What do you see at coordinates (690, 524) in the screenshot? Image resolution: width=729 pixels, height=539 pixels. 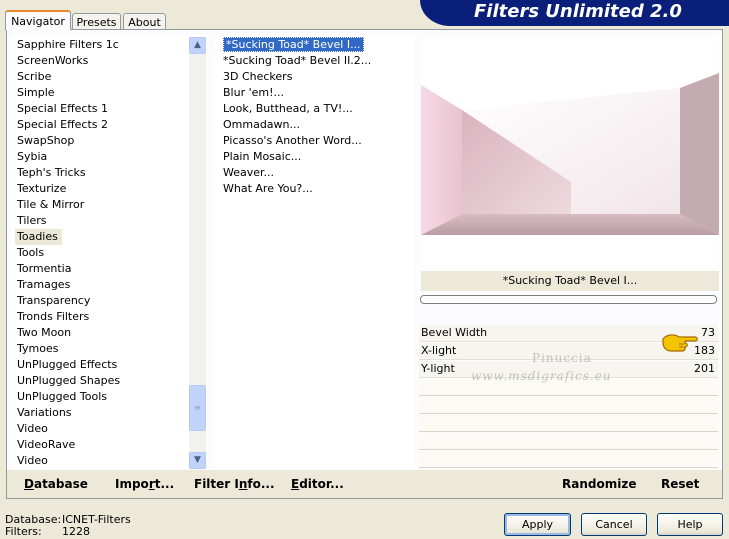 I see `help-button: Help` at bounding box center [690, 524].